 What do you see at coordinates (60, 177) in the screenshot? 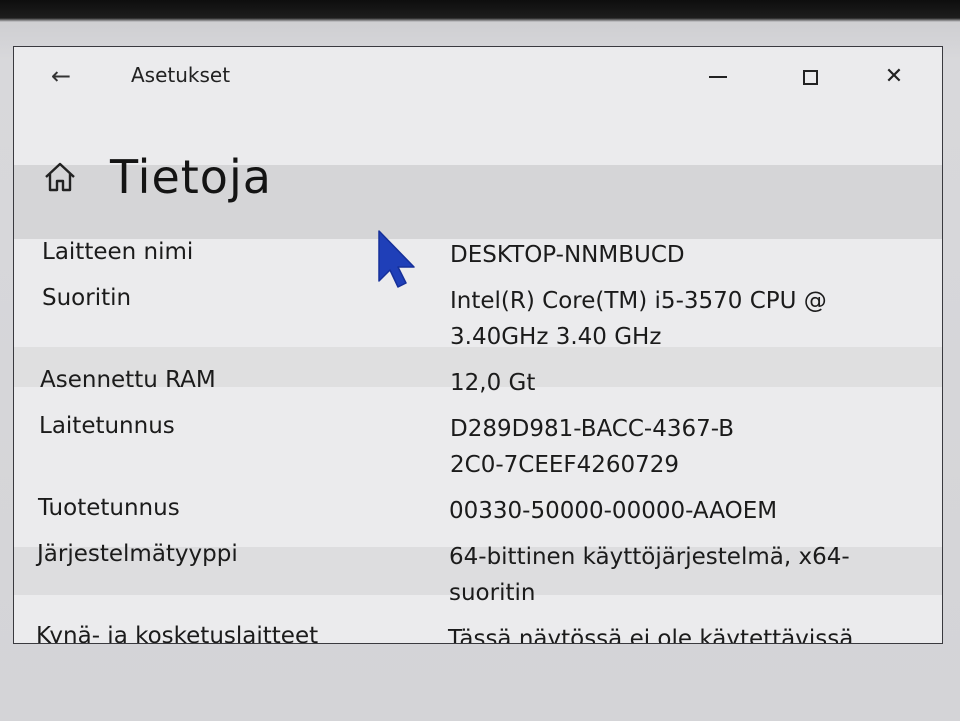
I see `home-icon` at bounding box center [60, 177].